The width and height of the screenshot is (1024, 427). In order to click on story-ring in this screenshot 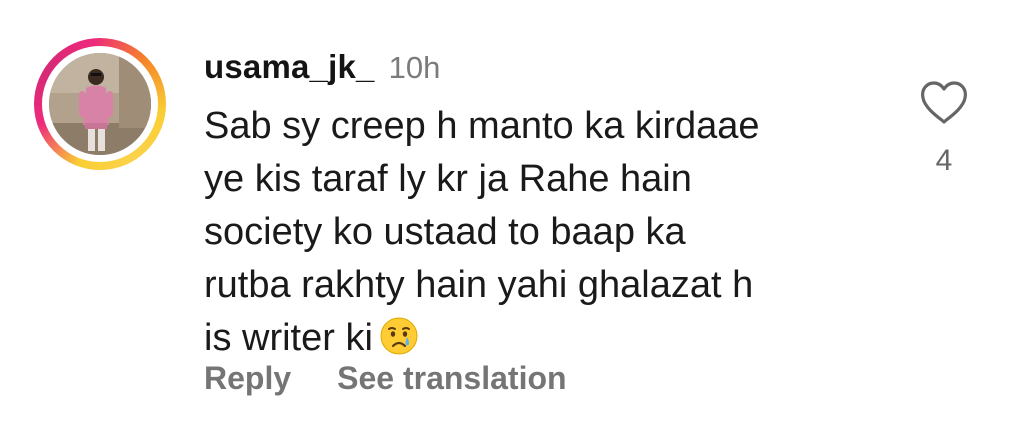, I will do `click(100, 104)`.